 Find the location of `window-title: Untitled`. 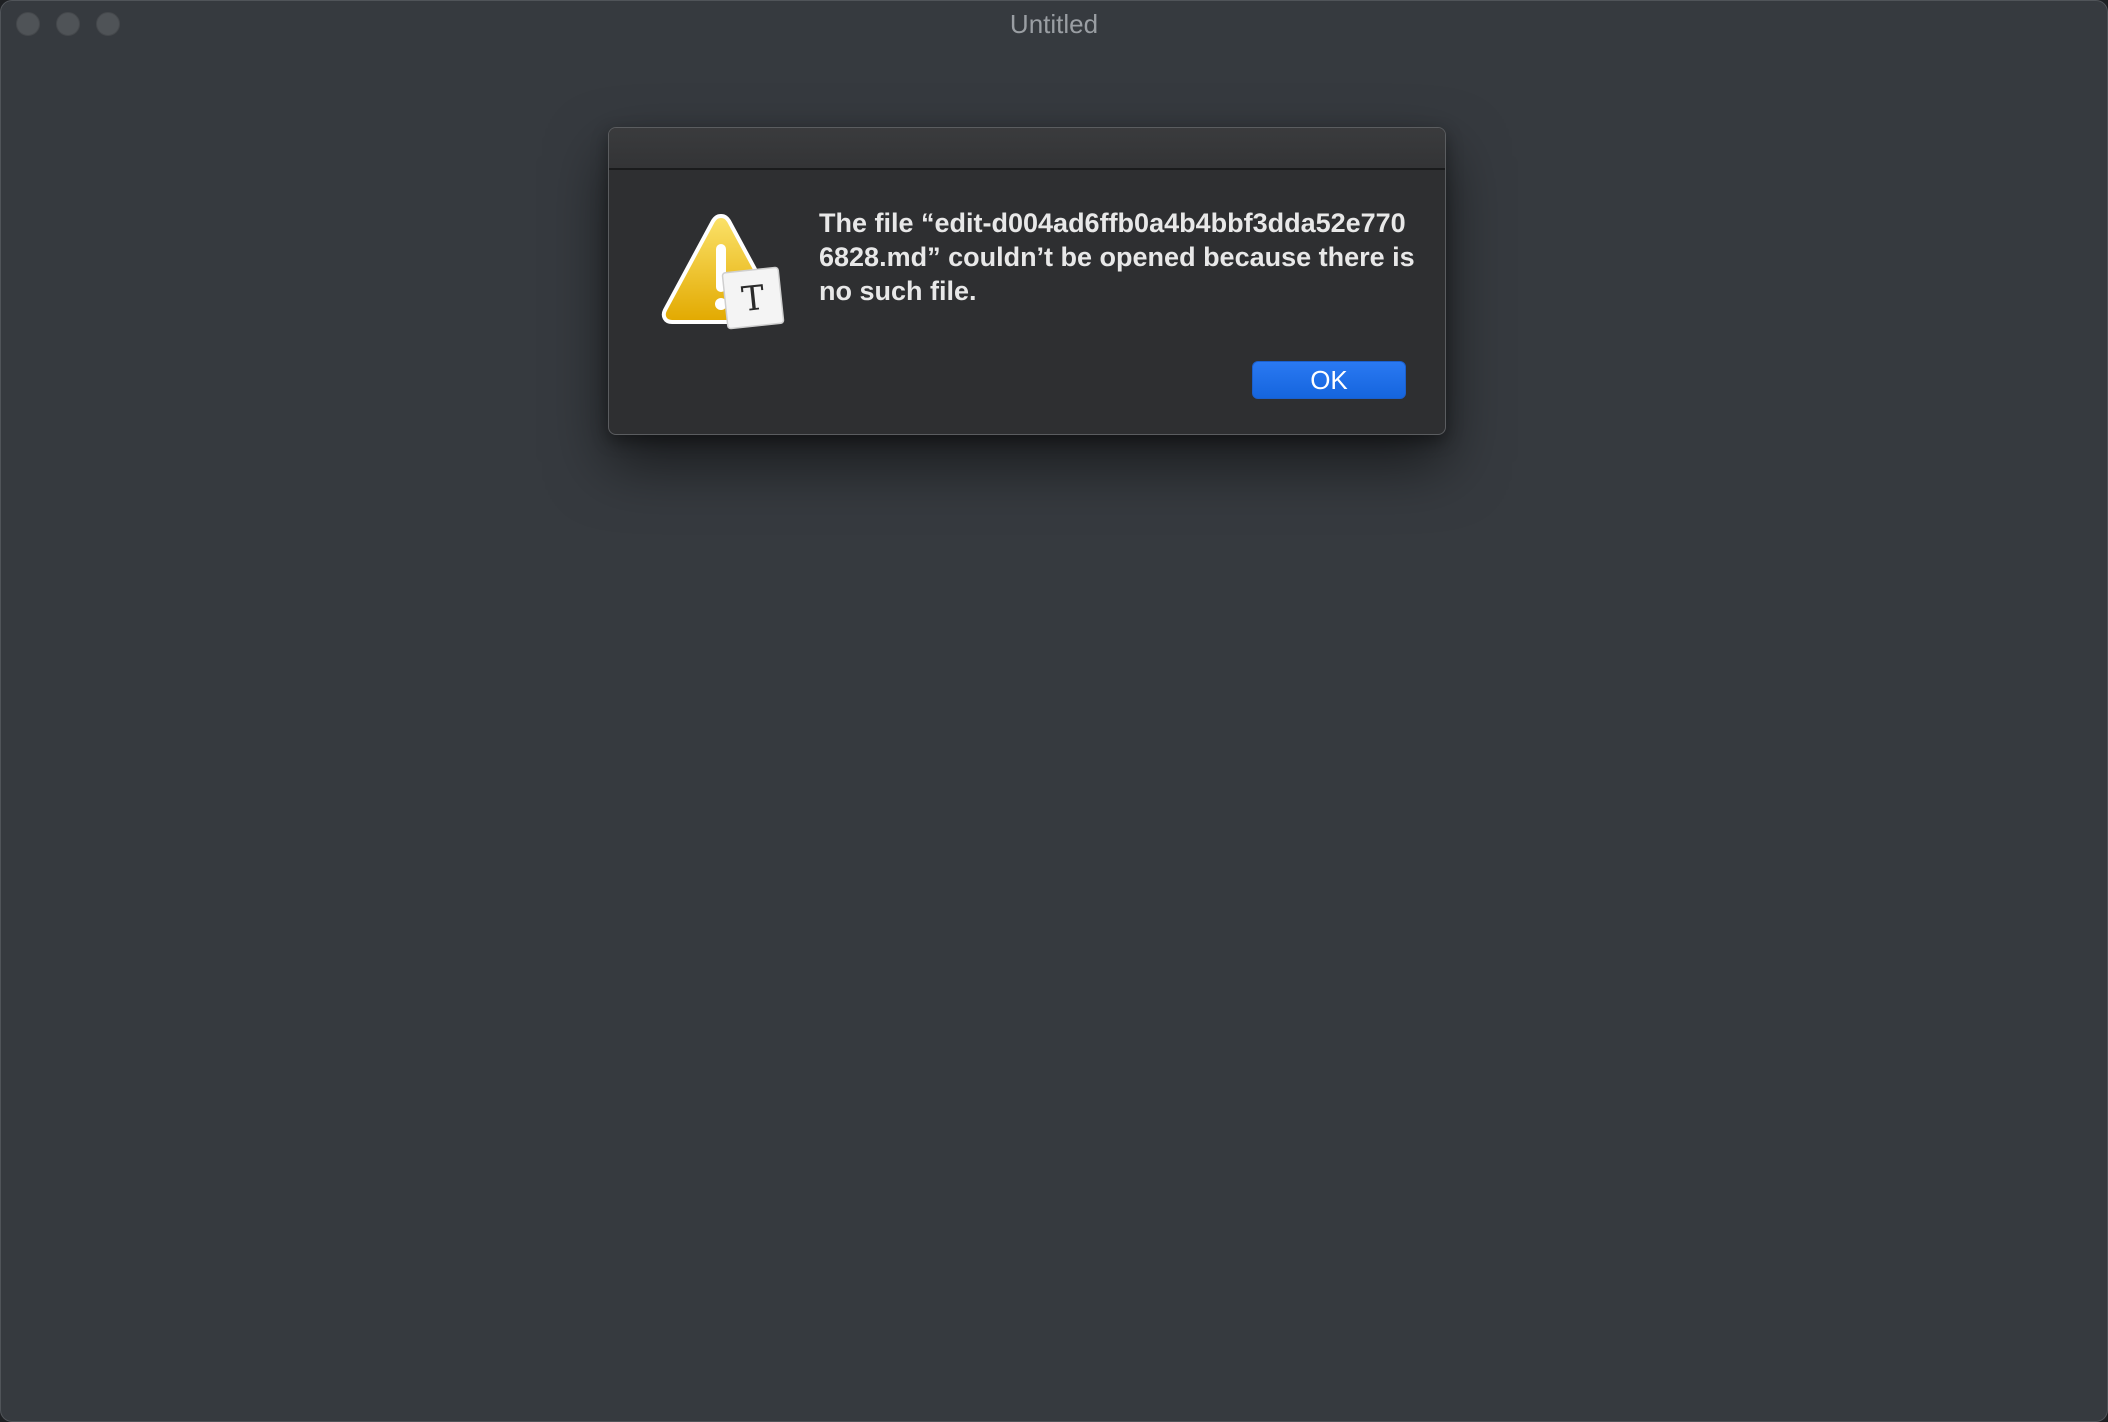

window-title: Untitled is located at coordinates (1054, 24).